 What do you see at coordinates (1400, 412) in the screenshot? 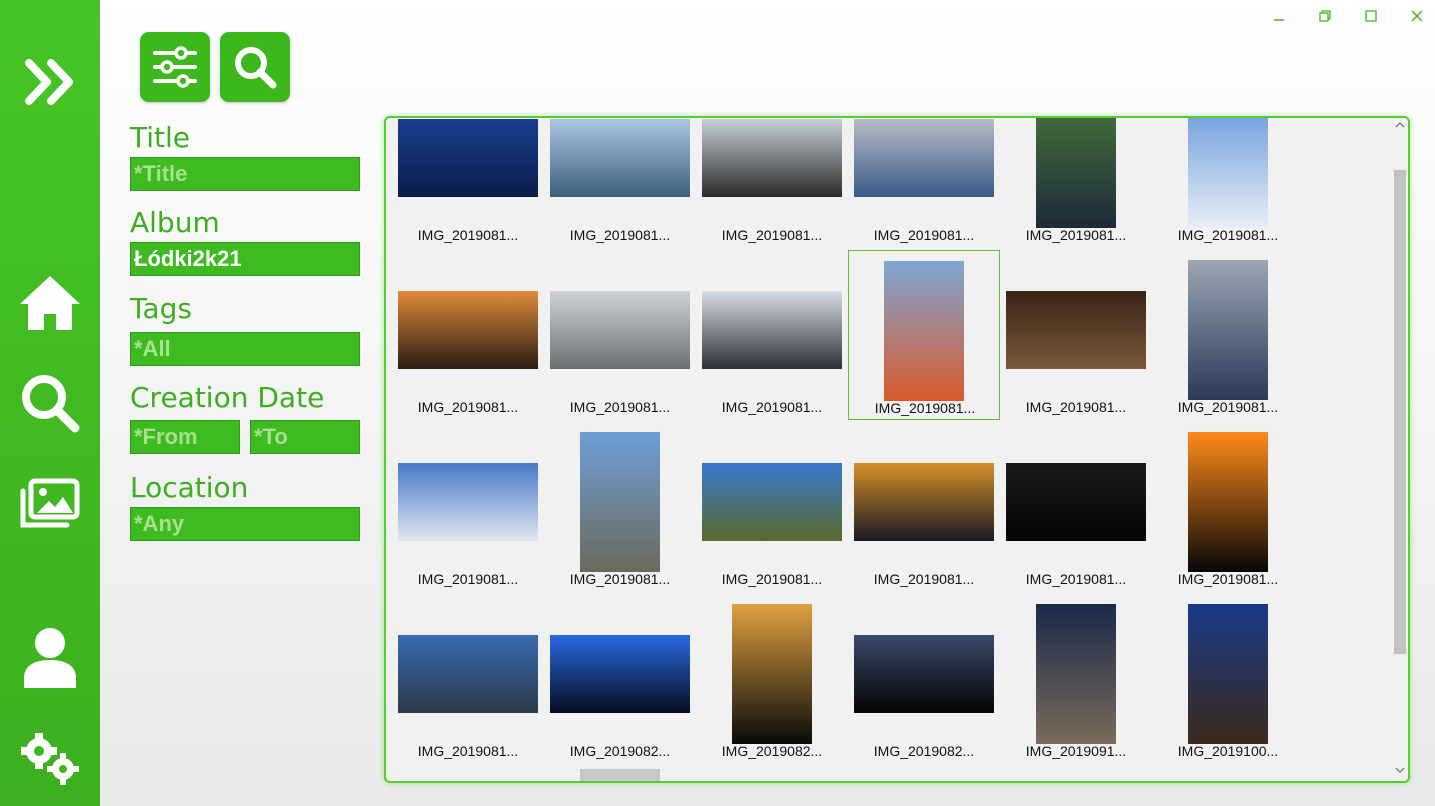
I see `scrollbar-thumb` at bounding box center [1400, 412].